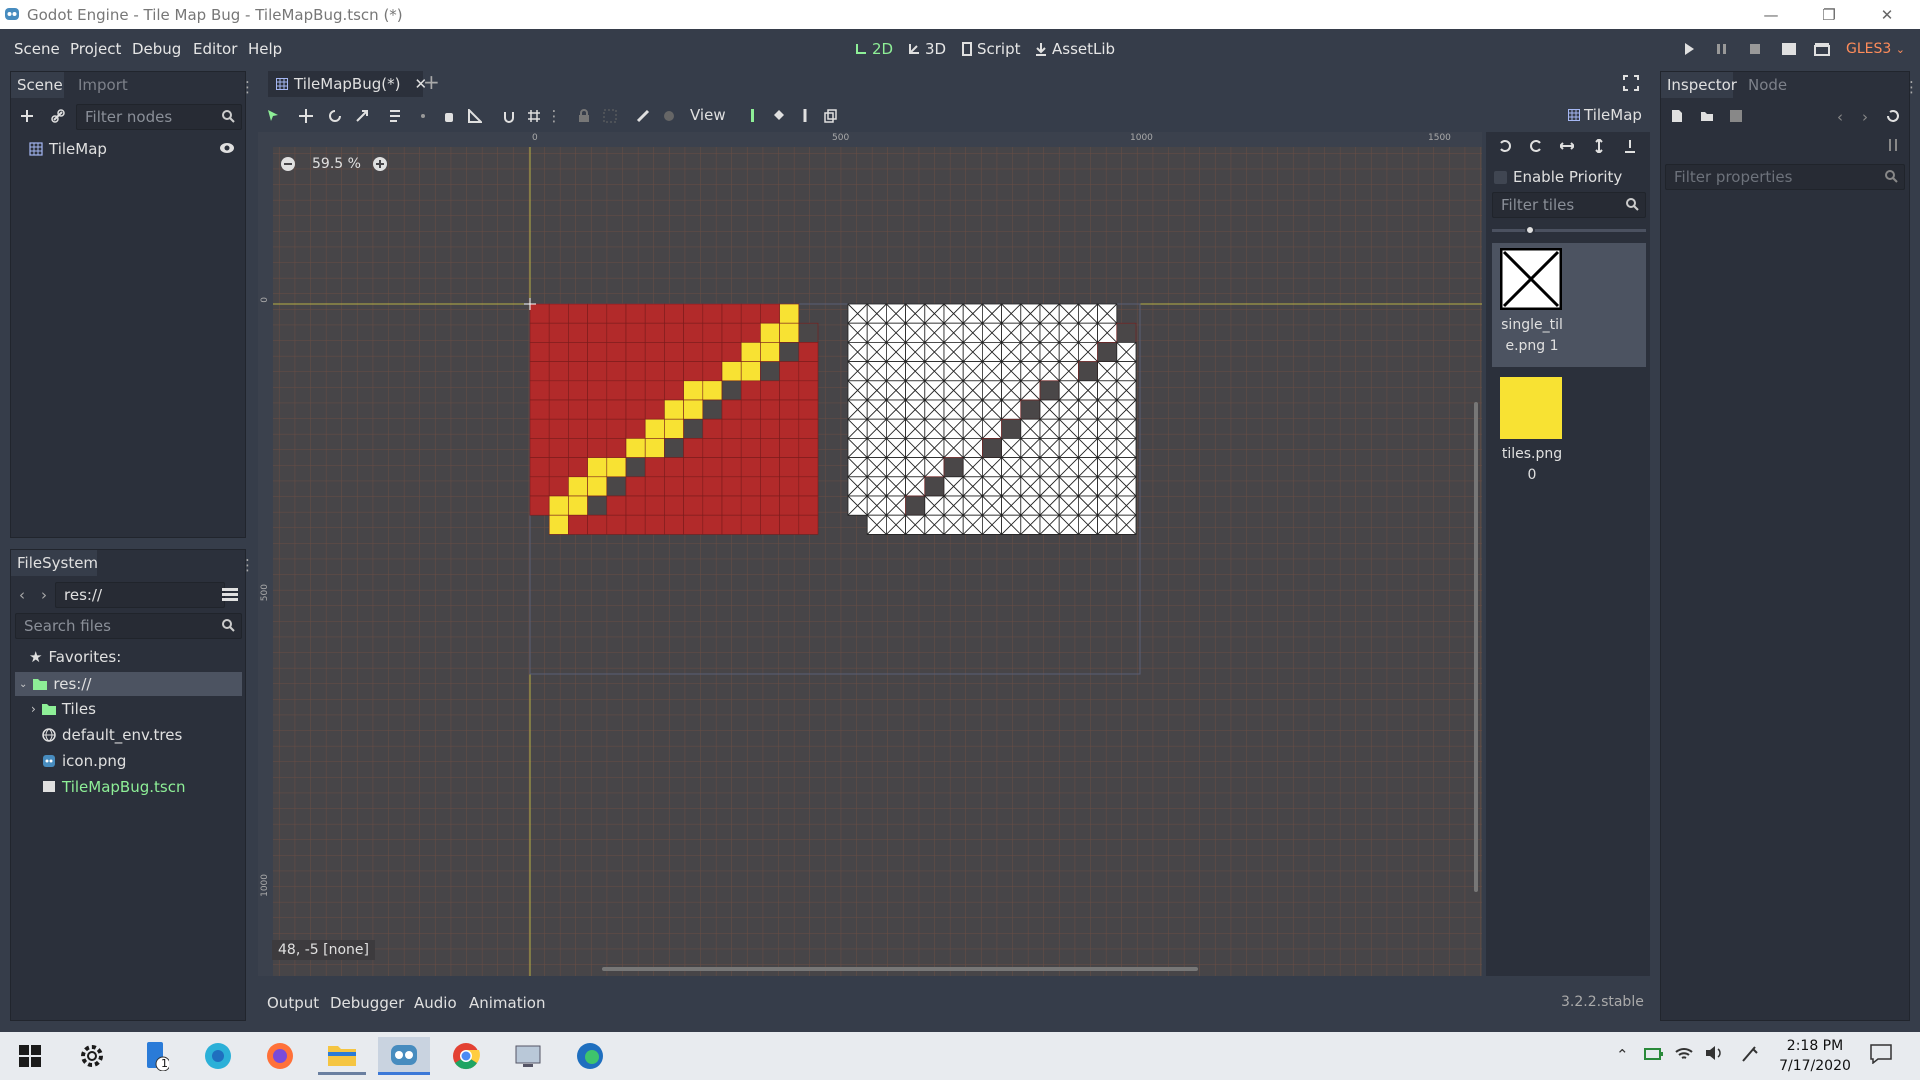 The width and height of the screenshot is (1920, 1080). What do you see at coordinates (44, 595) in the screenshot?
I see `forward-icon: ›` at bounding box center [44, 595].